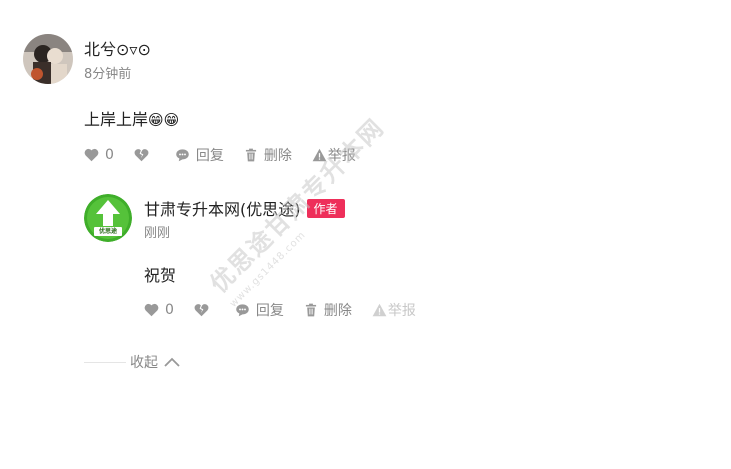  I want to click on reply-content: 祝贺, so click(160, 275).